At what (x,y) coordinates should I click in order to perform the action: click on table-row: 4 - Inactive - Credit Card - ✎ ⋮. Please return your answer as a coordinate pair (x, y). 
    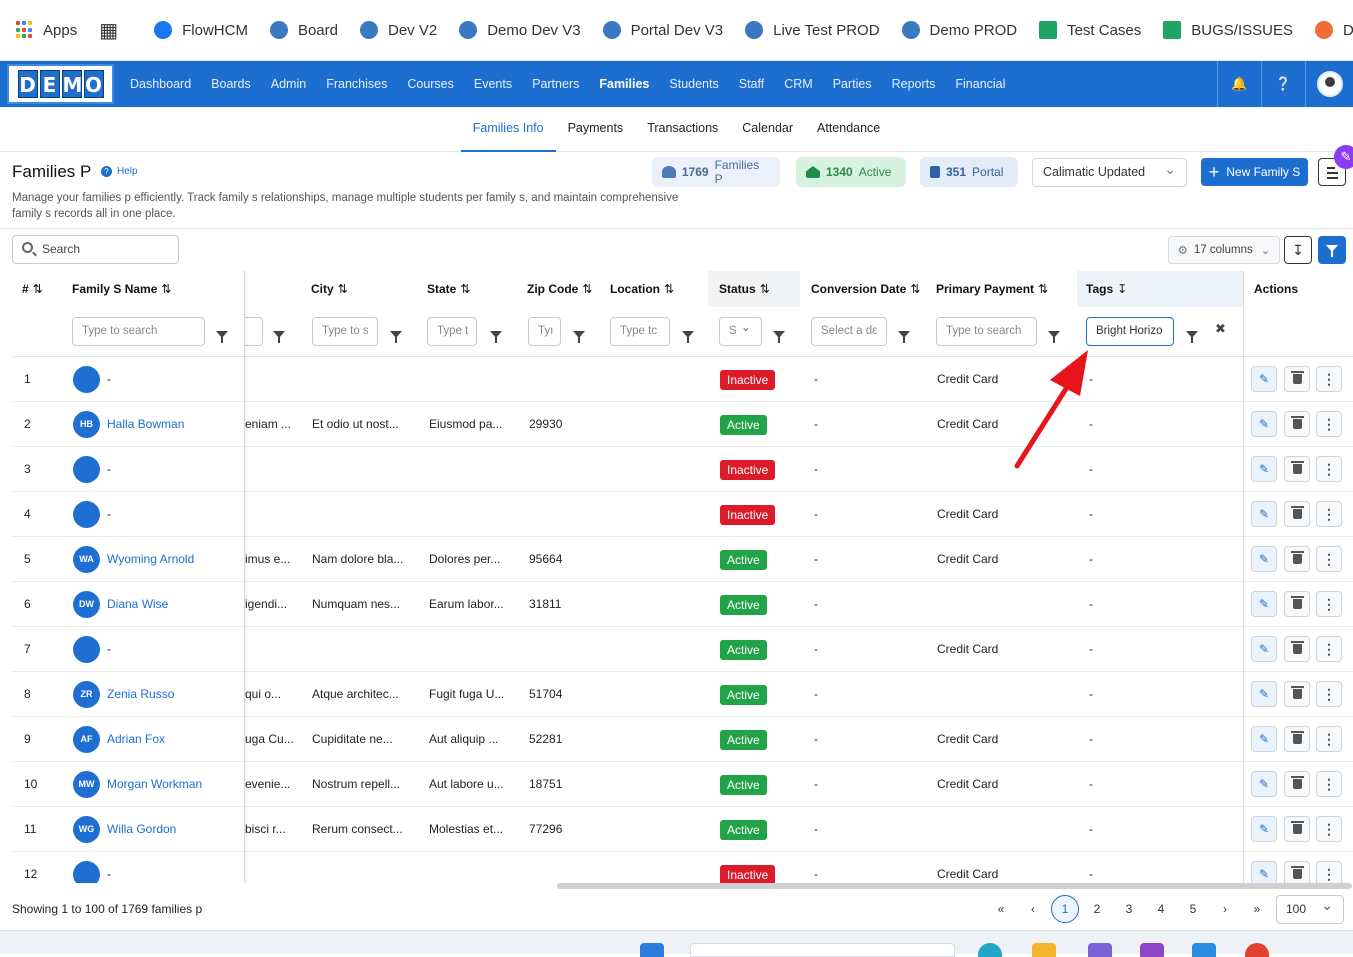
    Looking at the image, I should click on (682, 514).